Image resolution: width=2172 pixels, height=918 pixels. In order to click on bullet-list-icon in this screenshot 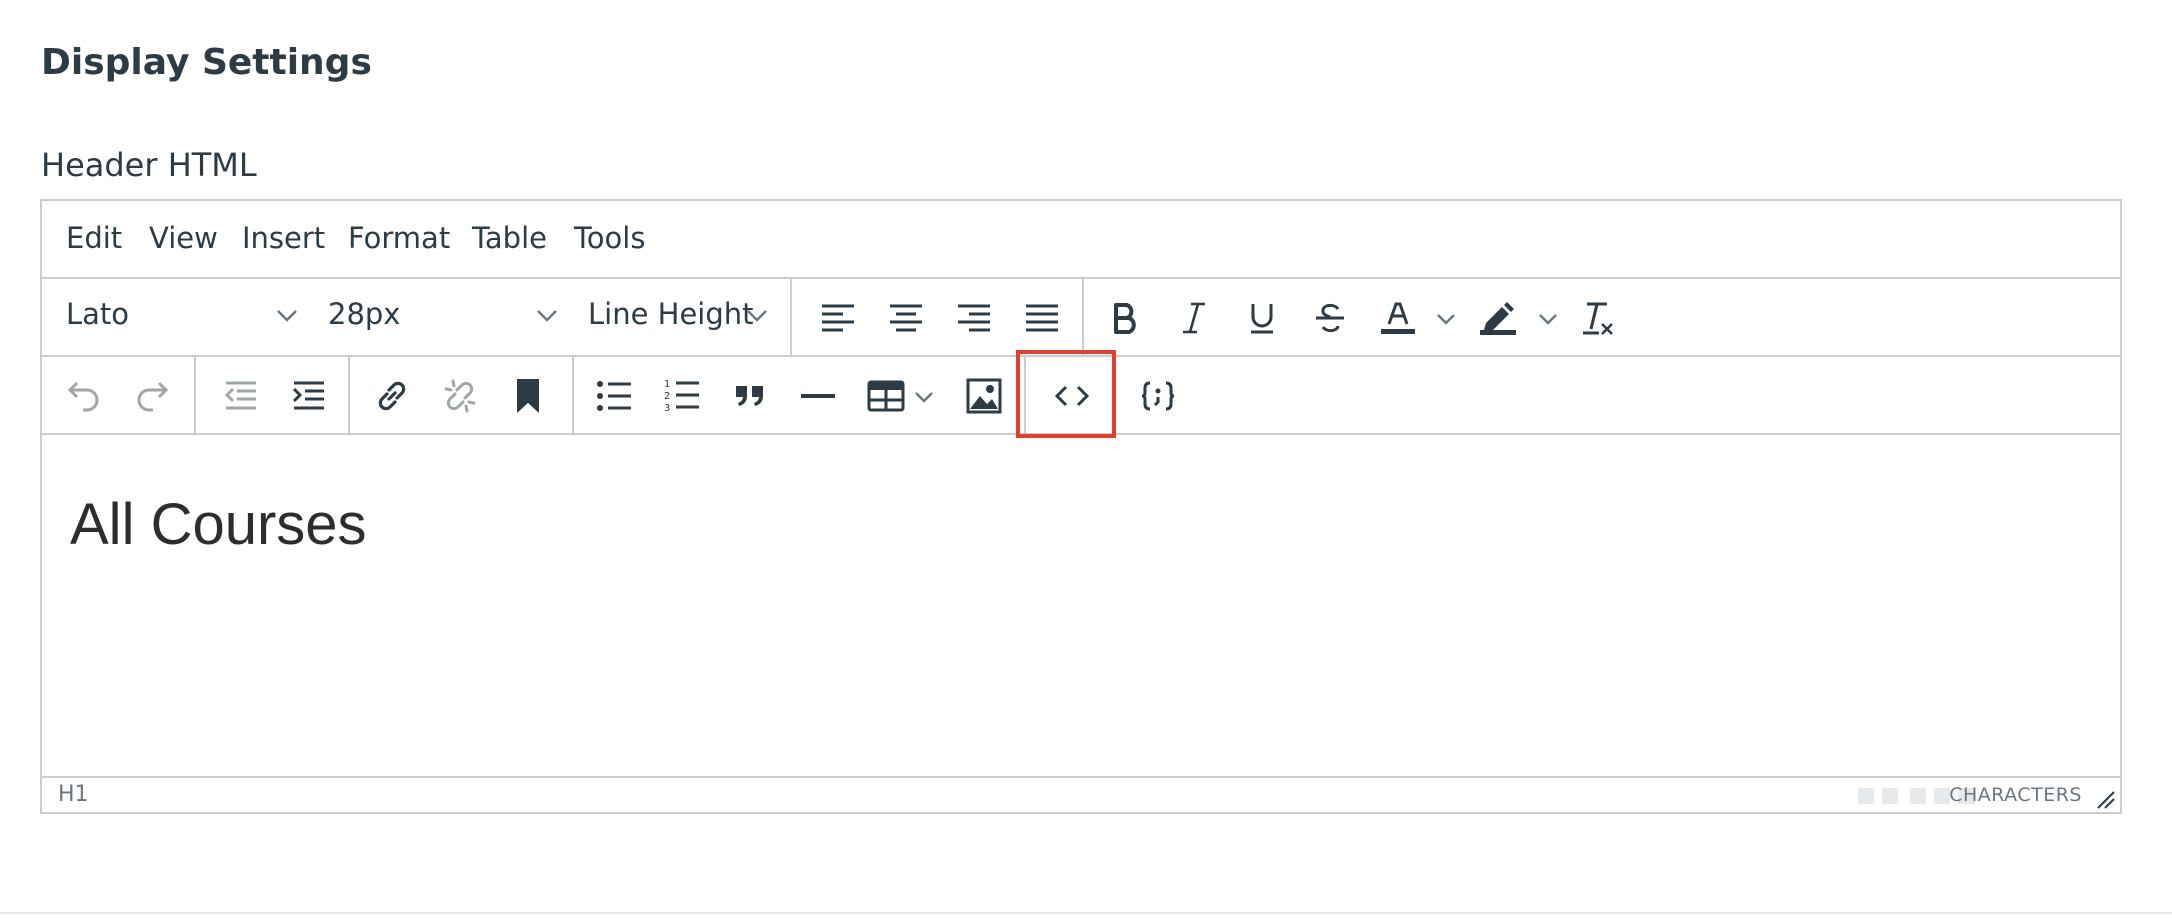, I will do `click(614, 396)`.